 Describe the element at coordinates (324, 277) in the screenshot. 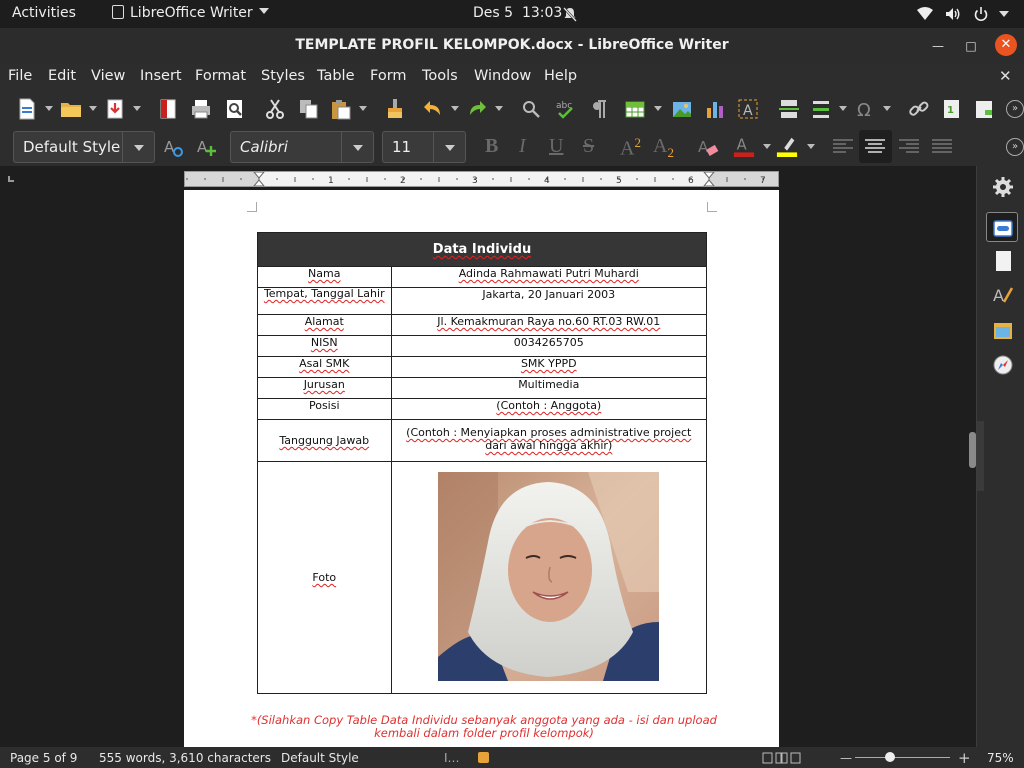

I see `row-label-cell: Nama` at that location.